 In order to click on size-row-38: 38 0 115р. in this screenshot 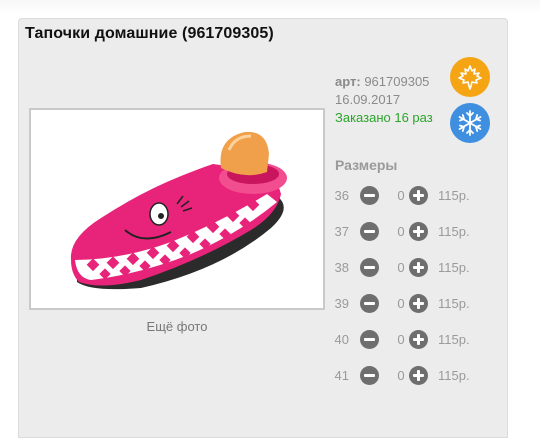, I will do `click(414, 268)`.